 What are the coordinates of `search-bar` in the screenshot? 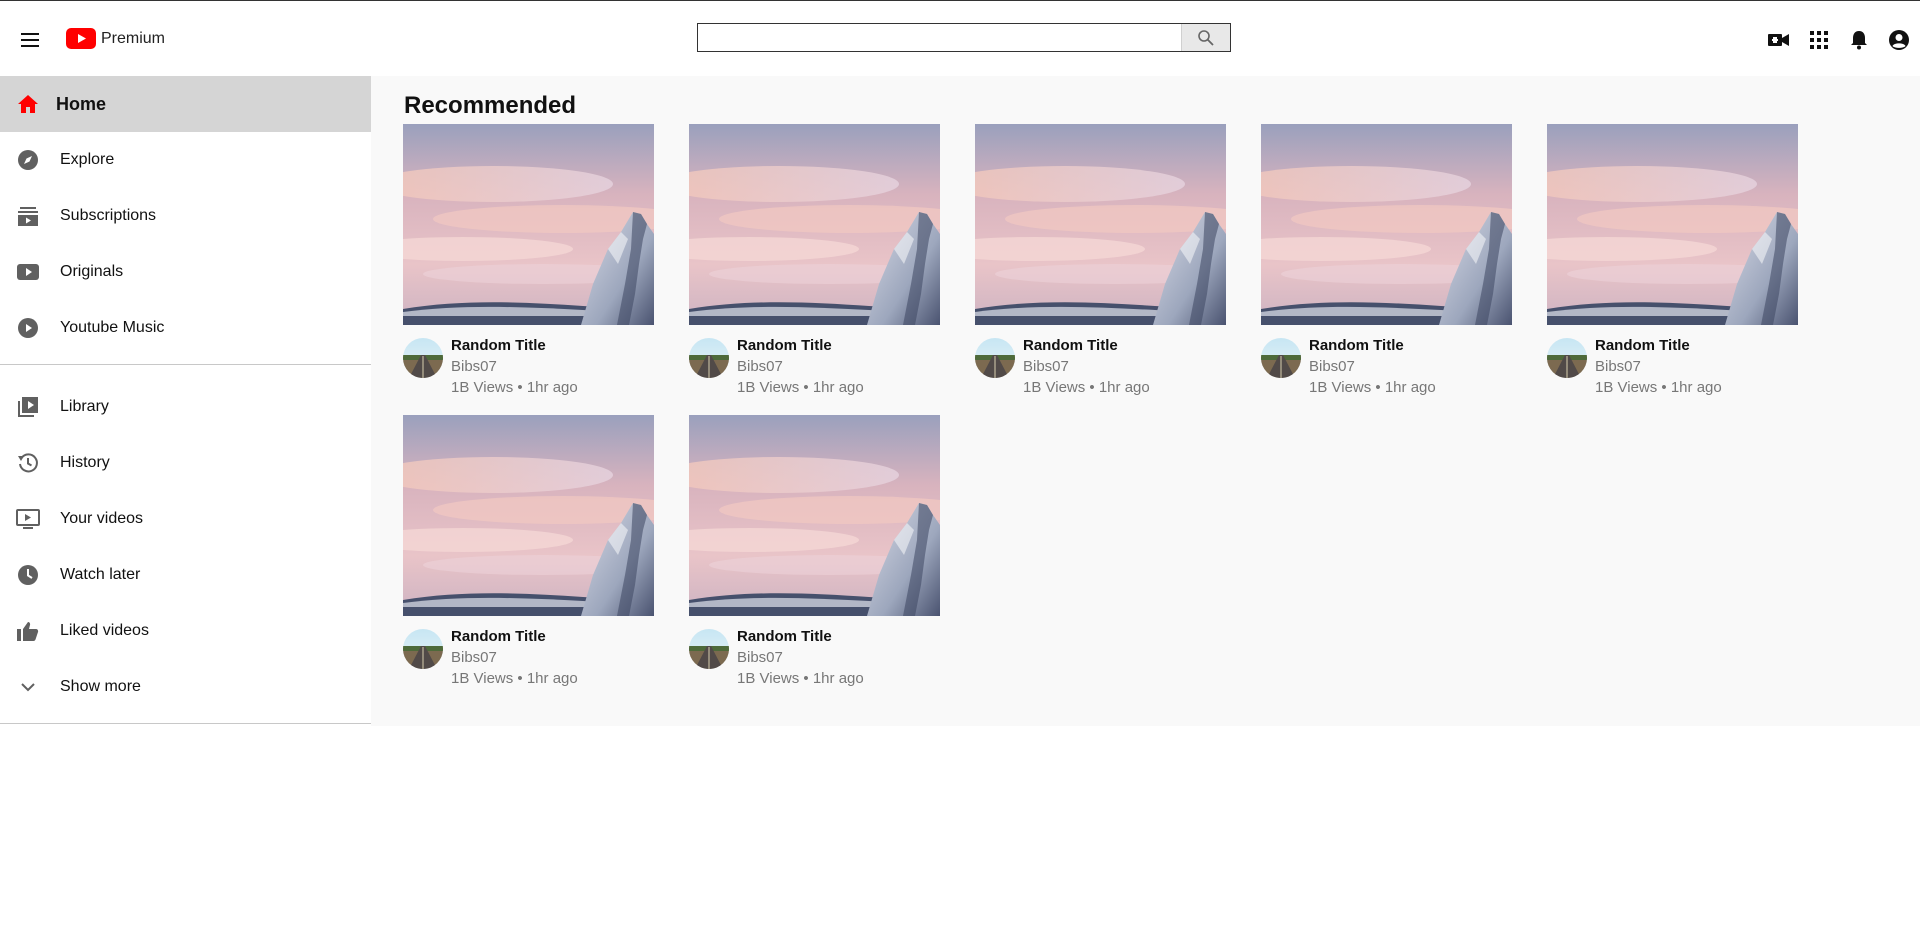 It's located at (964, 37).